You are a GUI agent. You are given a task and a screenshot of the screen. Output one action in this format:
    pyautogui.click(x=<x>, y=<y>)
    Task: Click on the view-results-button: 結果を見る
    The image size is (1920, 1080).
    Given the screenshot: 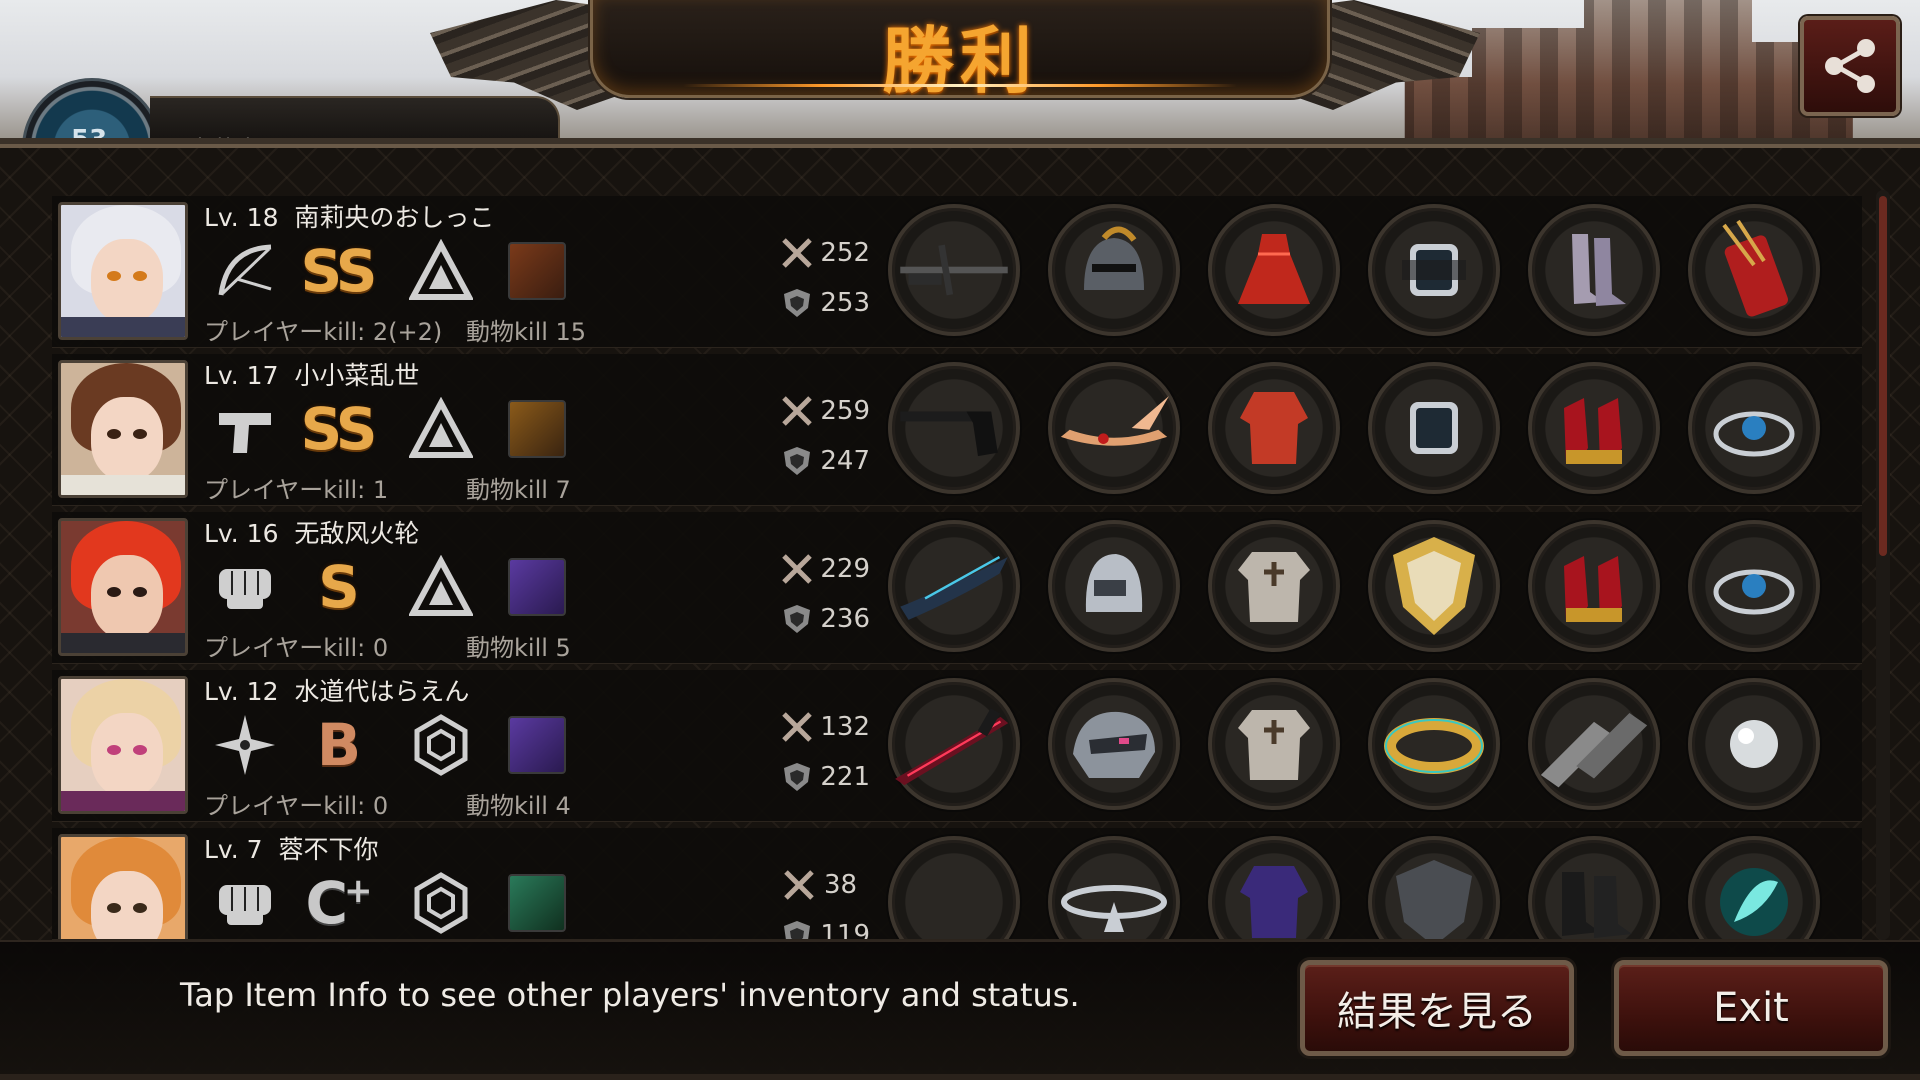 What is the action you would take?
    pyautogui.click(x=1437, y=1008)
    